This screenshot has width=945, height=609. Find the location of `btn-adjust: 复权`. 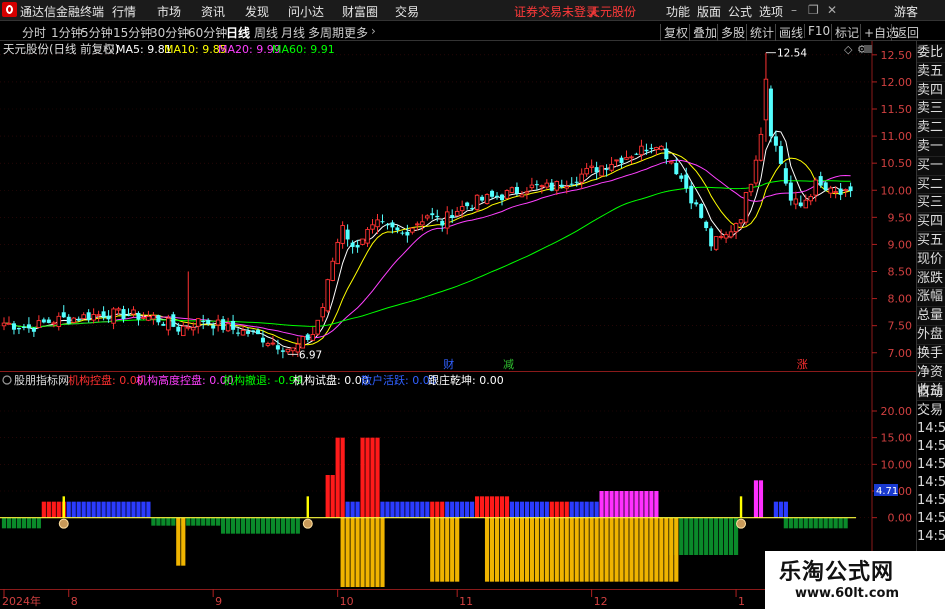

btn-adjust: 复权 is located at coordinates (674, 32).